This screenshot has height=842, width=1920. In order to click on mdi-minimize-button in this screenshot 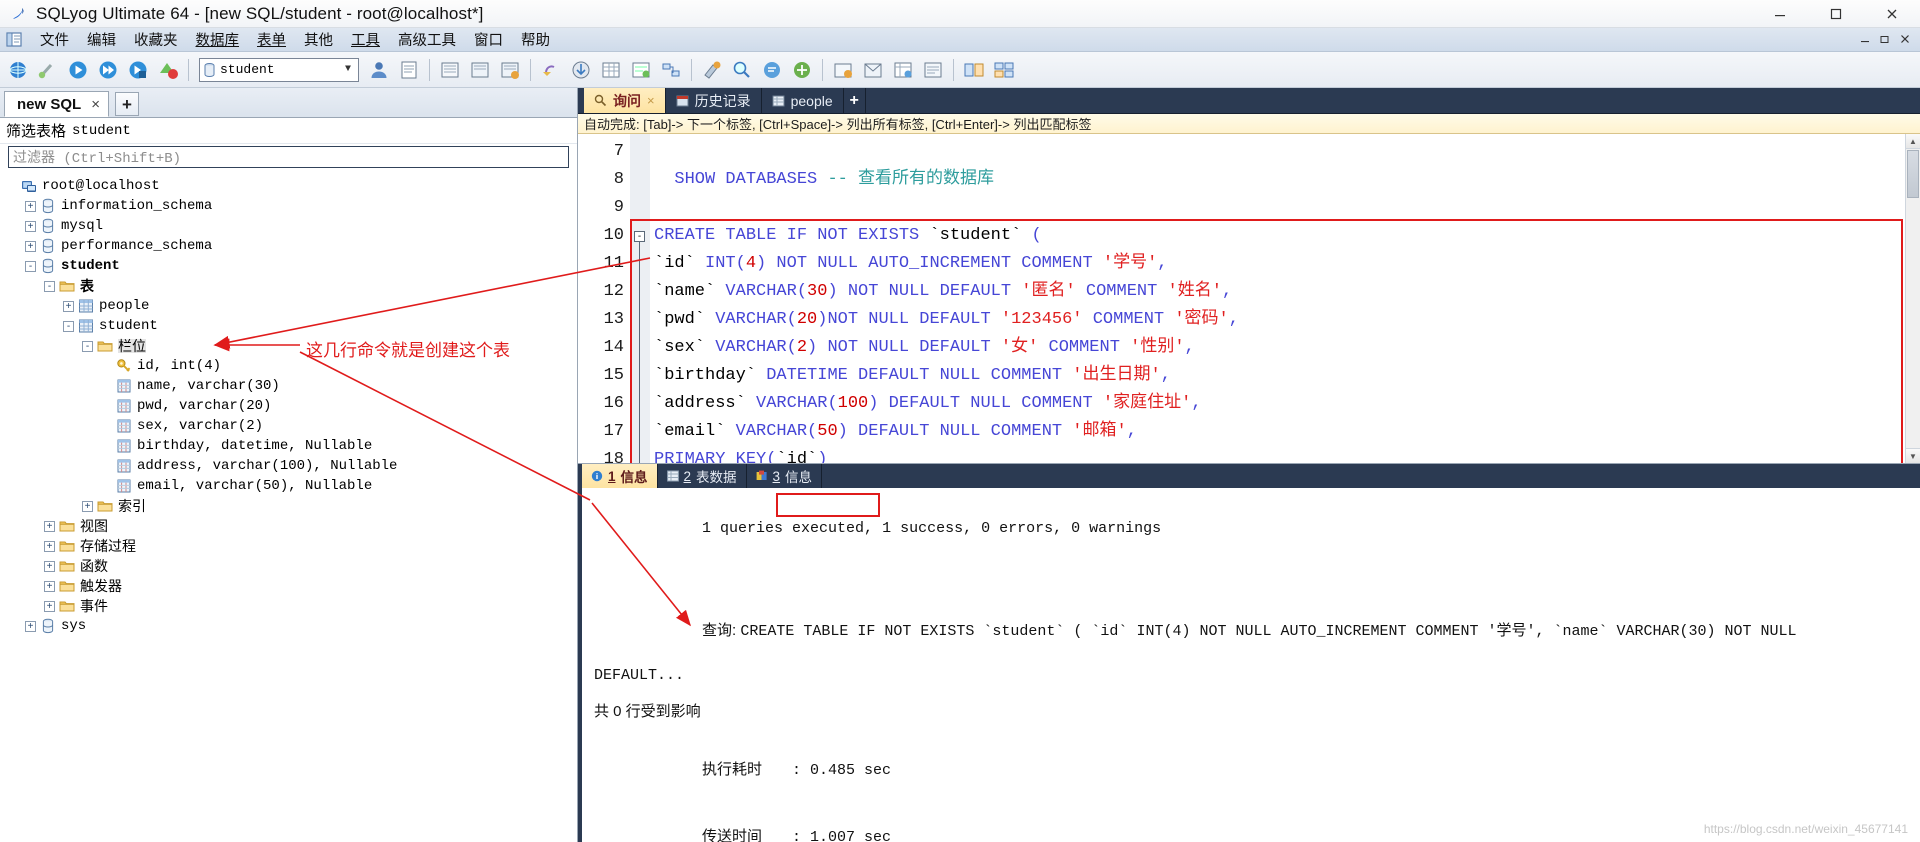, I will do `click(1865, 40)`.